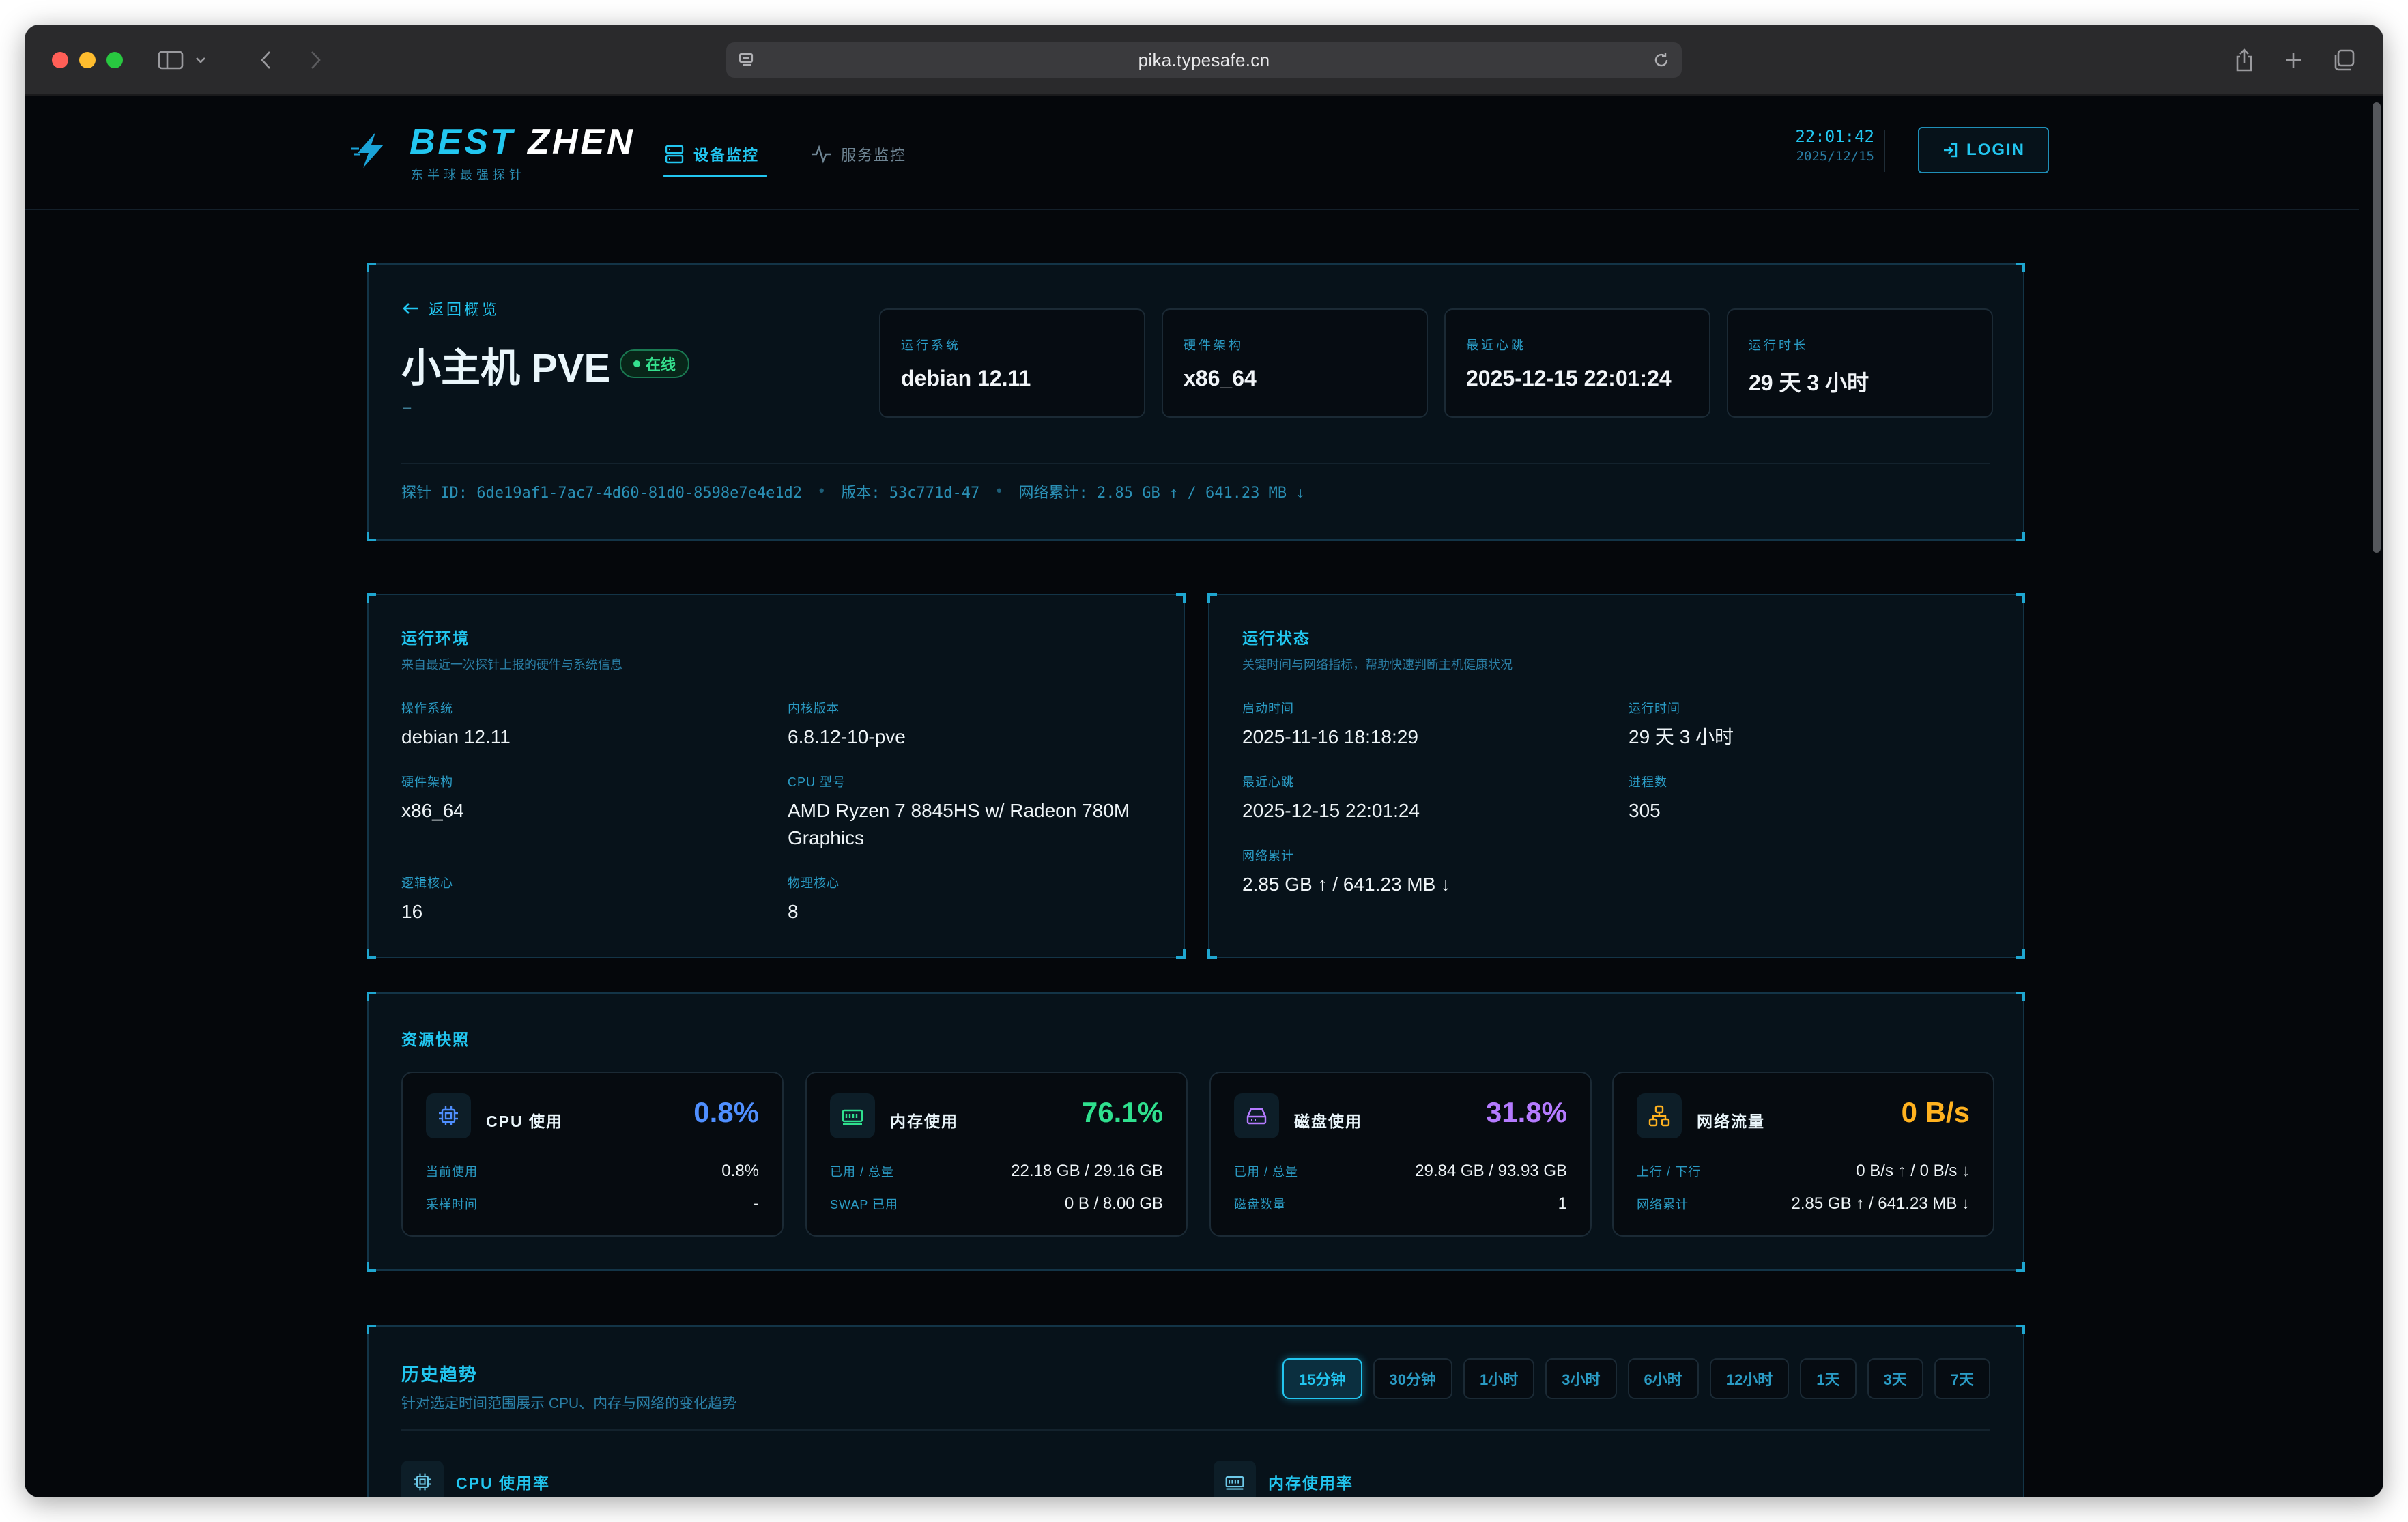  Describe the element at coordinates (1499, 1378) in the screenshot. I see `range-1h-button: 1小时` at that location.